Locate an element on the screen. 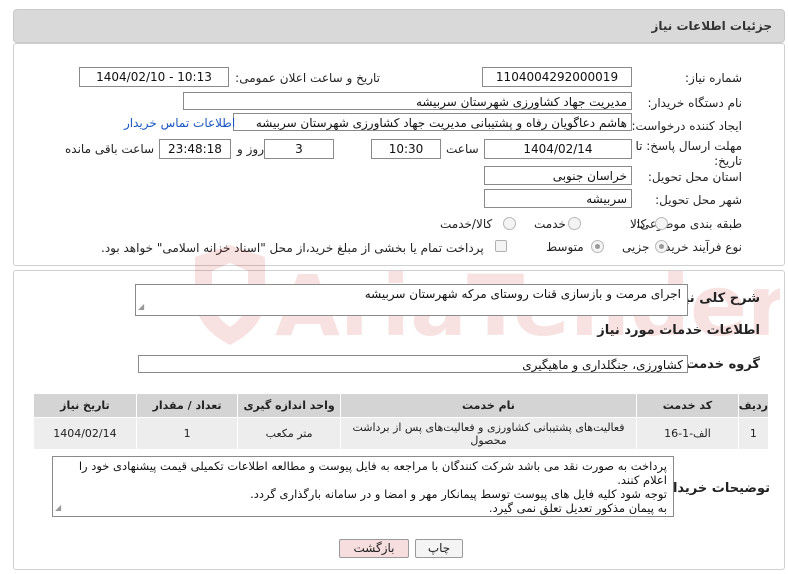 The width and height of the screenshot is (788, 574). category-option-goods: کالا is located at coordinates (638, 224).